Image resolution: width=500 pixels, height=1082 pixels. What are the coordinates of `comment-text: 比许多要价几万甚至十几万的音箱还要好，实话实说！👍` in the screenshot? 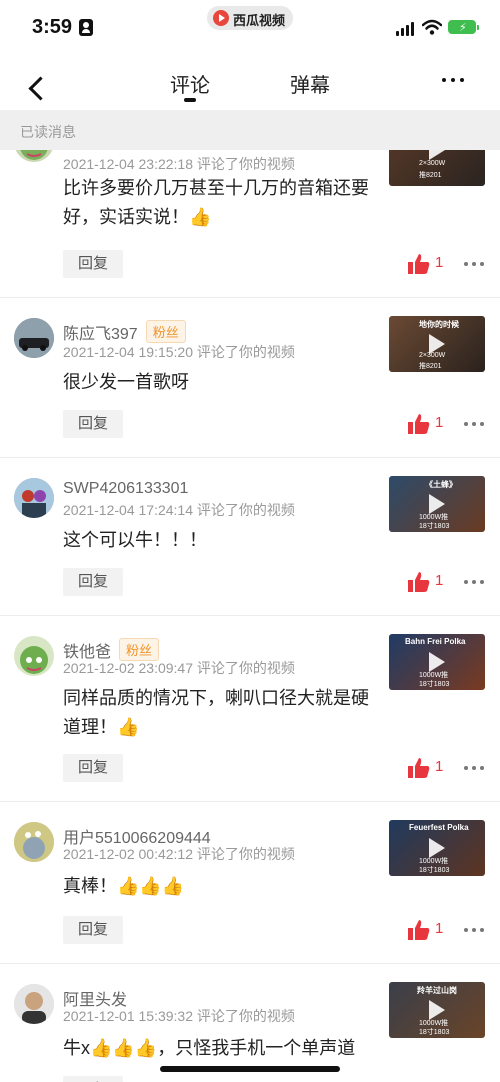 It's located at (223, 203).